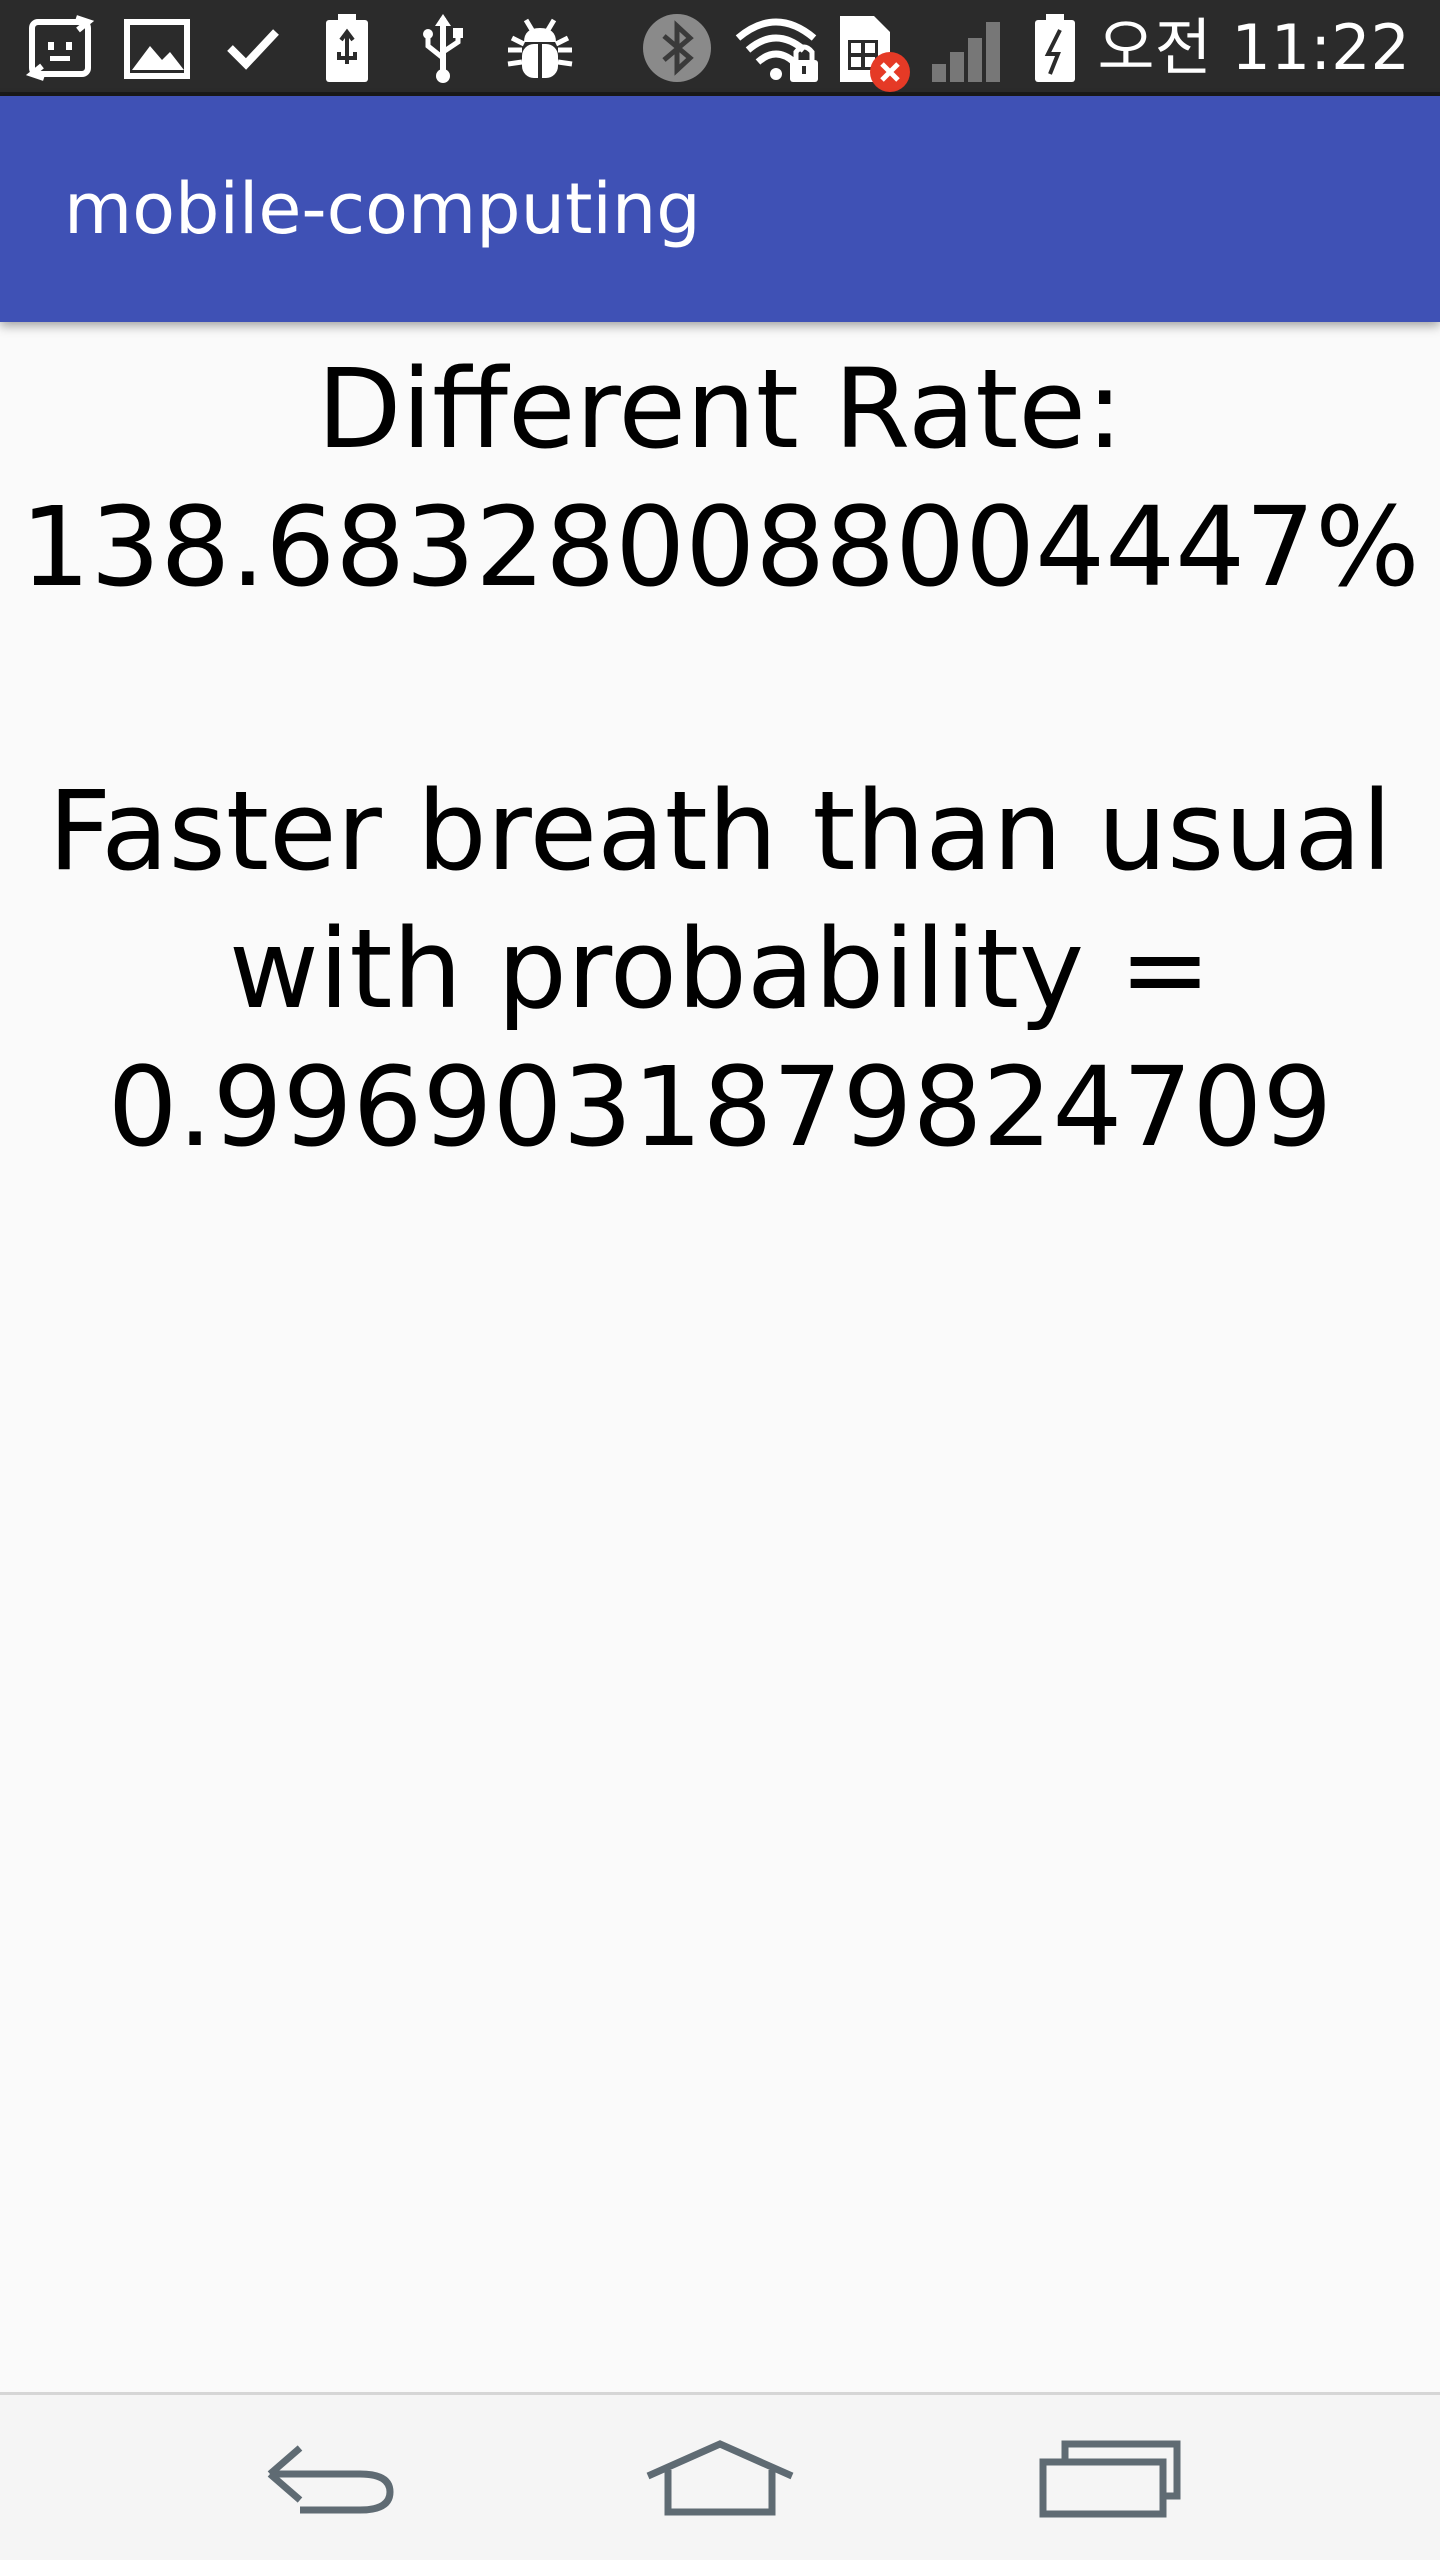 The image size is (1440, 2560). What do you see at coordinates (720, 478) in the screenshot?
I see `different-rate-text: Different Rate: 138.683280088004447%` at bounding box center [720, 478].